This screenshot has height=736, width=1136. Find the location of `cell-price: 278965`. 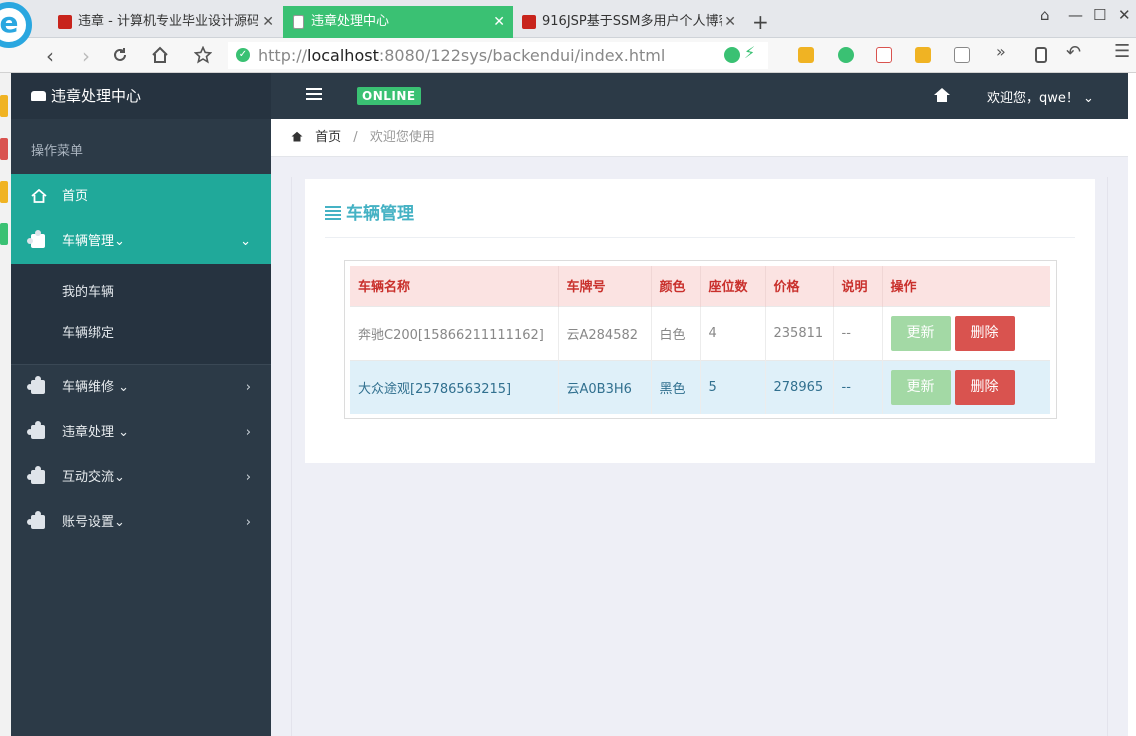

cell-price: 278965 is located at coordinates (799, 386).